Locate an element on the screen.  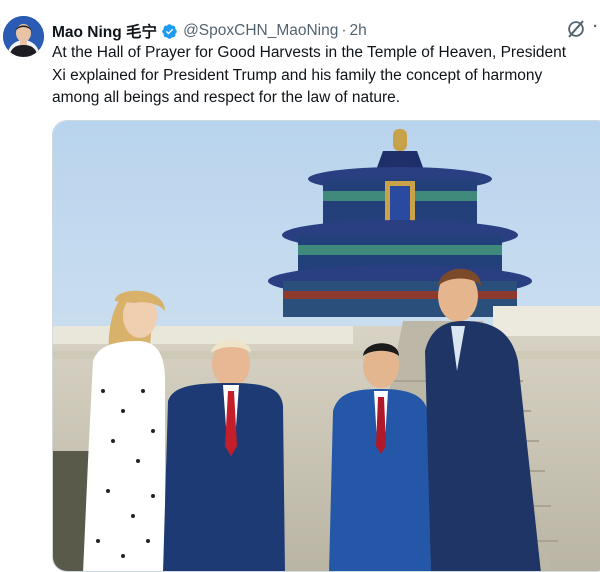
author-handle: @SpoxCHN_MaoNing is located at coordinates (260, 31).